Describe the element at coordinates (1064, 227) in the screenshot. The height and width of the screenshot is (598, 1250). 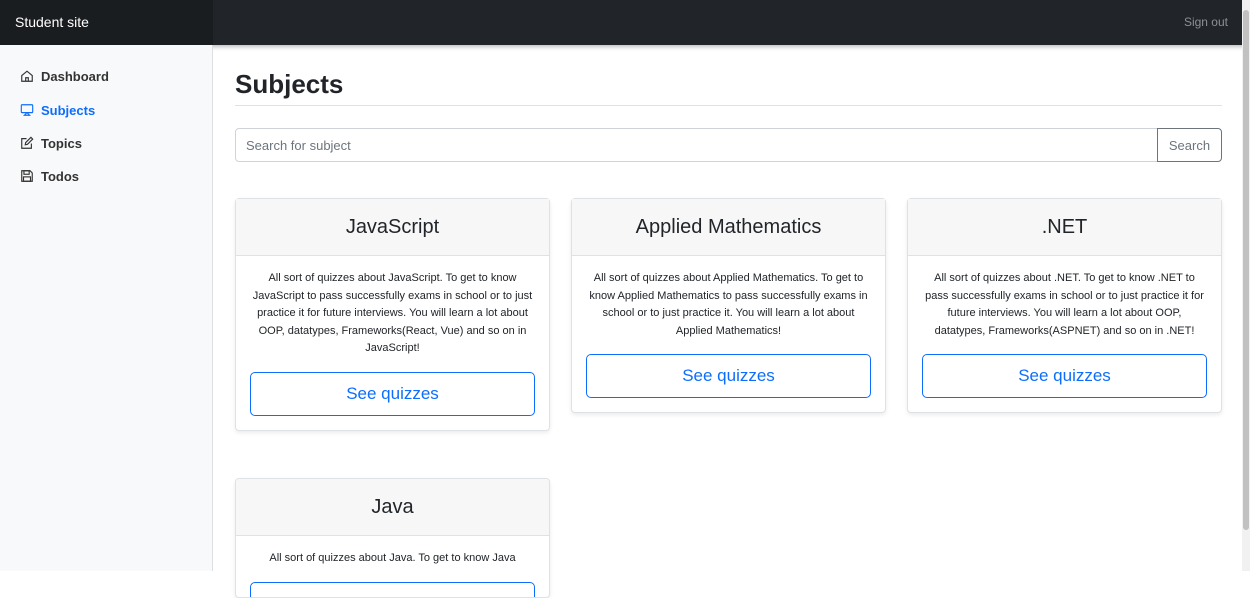
I see `card-title: .NET` at that location.